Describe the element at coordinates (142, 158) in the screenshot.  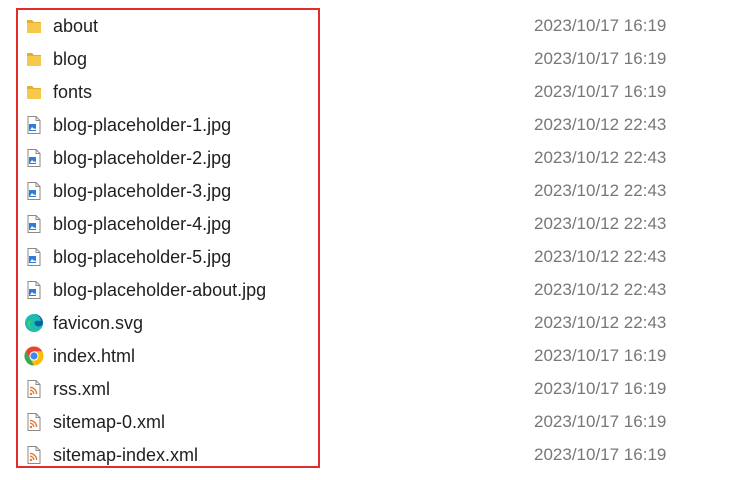
I see `file-name: blog-placeholder-2.jpg` at that location.